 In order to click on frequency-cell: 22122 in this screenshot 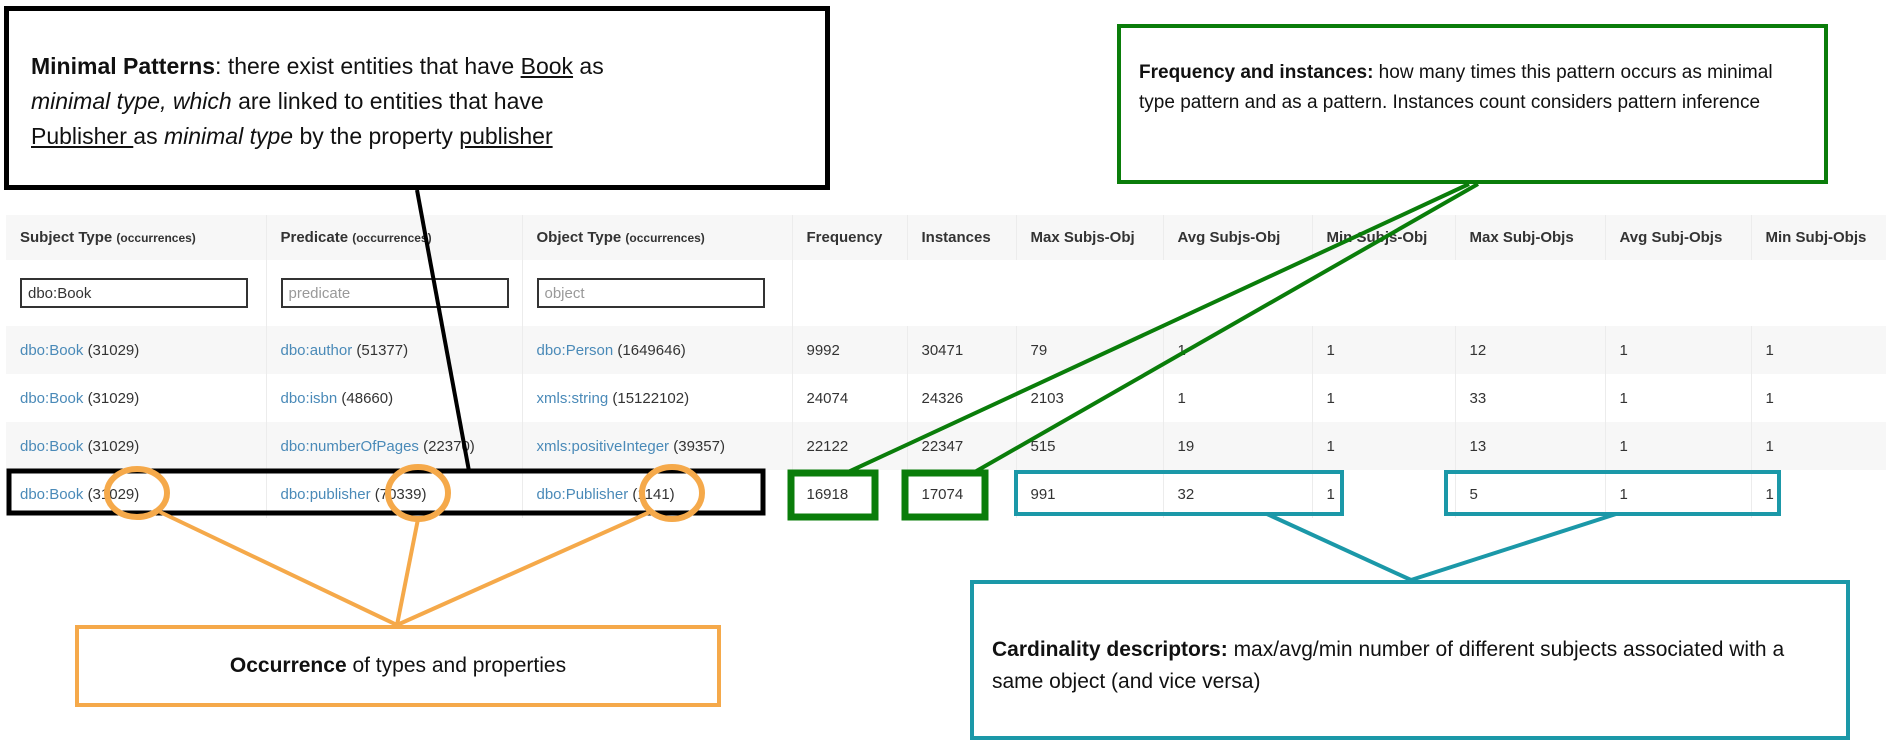, I will do `click(849, 446)`.